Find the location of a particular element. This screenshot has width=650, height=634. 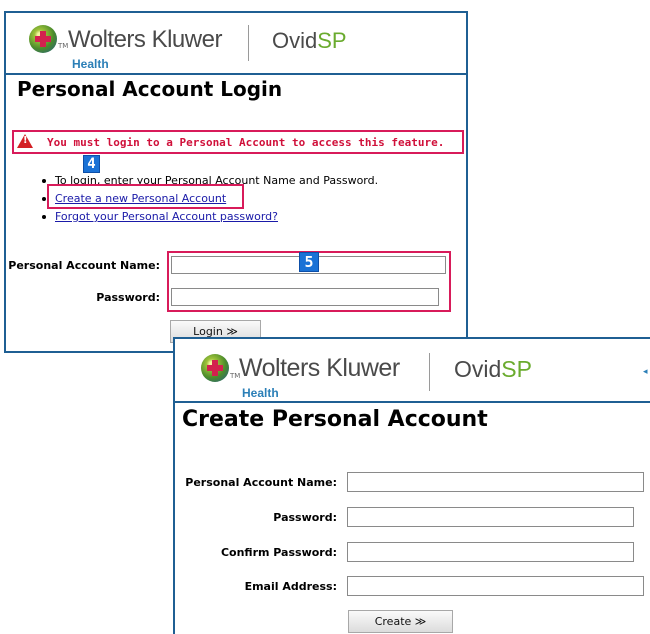

create-button: Create ≫ is located at coordinates (400, 621).